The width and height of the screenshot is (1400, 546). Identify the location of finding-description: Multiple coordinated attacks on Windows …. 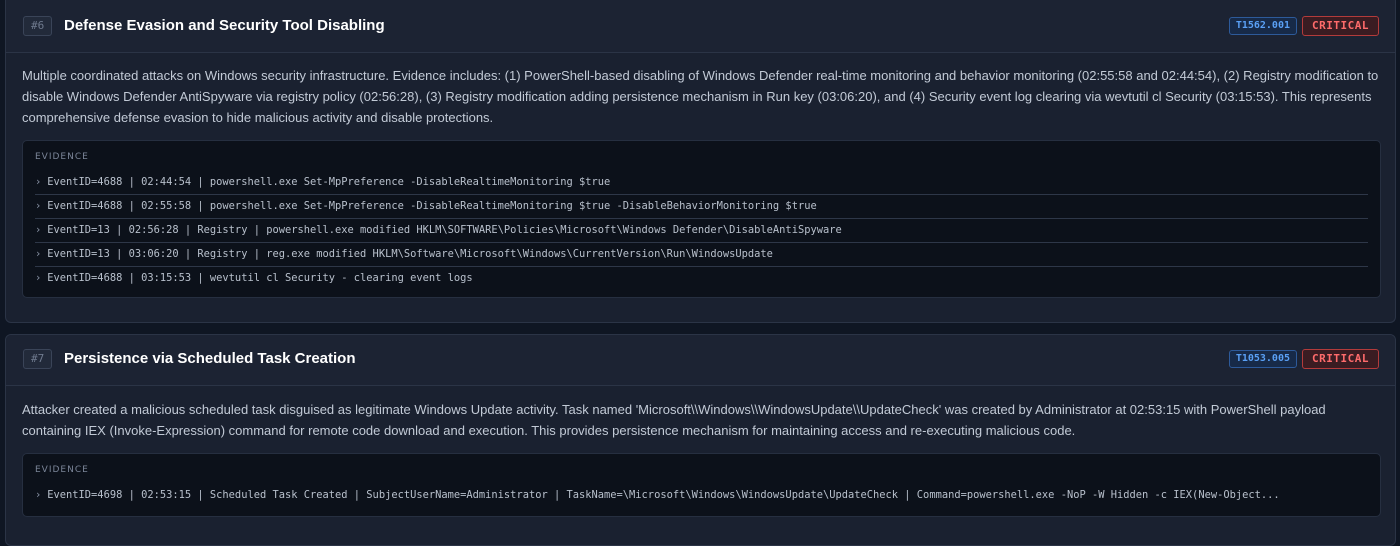
(700, 96).